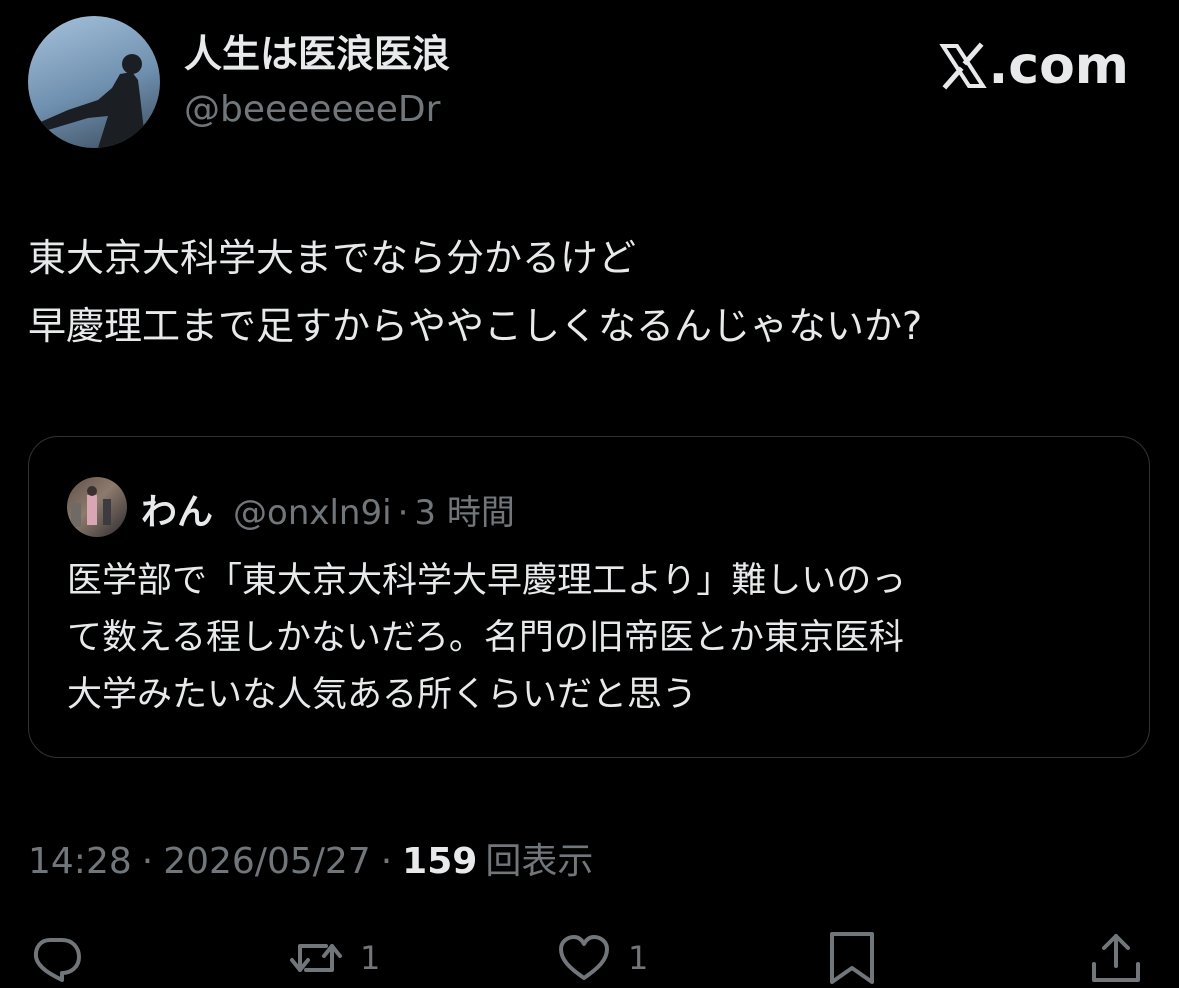 The image size is (1179, 988). Describe the element at coordinates (177, 509) in the screenshot. I see `quote-author-name: わん` at that location.